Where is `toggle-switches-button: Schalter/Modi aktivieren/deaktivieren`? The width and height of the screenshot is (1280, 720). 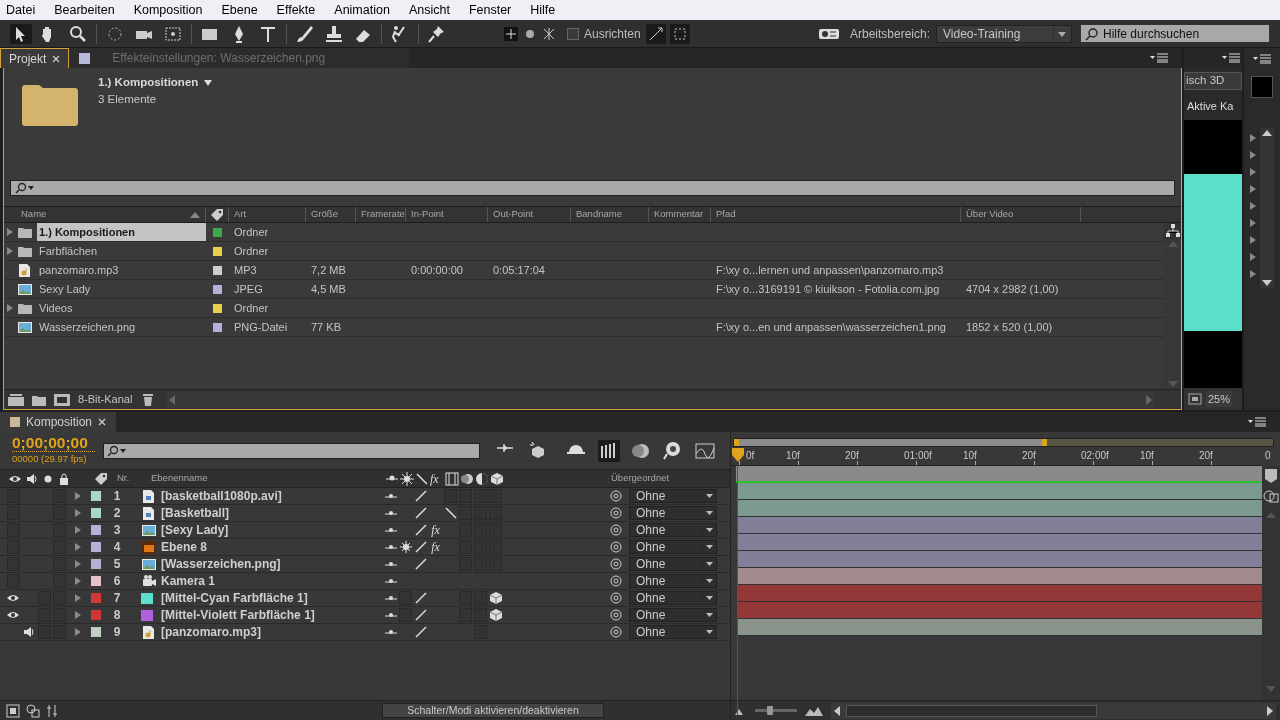
toggle-switches-button: Schalter/Modi aktivieren/deaktivieren is located at coordinates (493, 710).